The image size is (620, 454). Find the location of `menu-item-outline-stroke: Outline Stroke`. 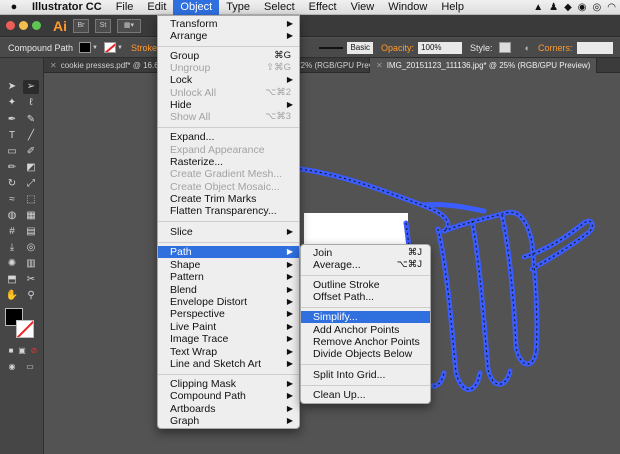

menu-item-outline-stroke: Outline Stroke is located at coordinates (365, 285).